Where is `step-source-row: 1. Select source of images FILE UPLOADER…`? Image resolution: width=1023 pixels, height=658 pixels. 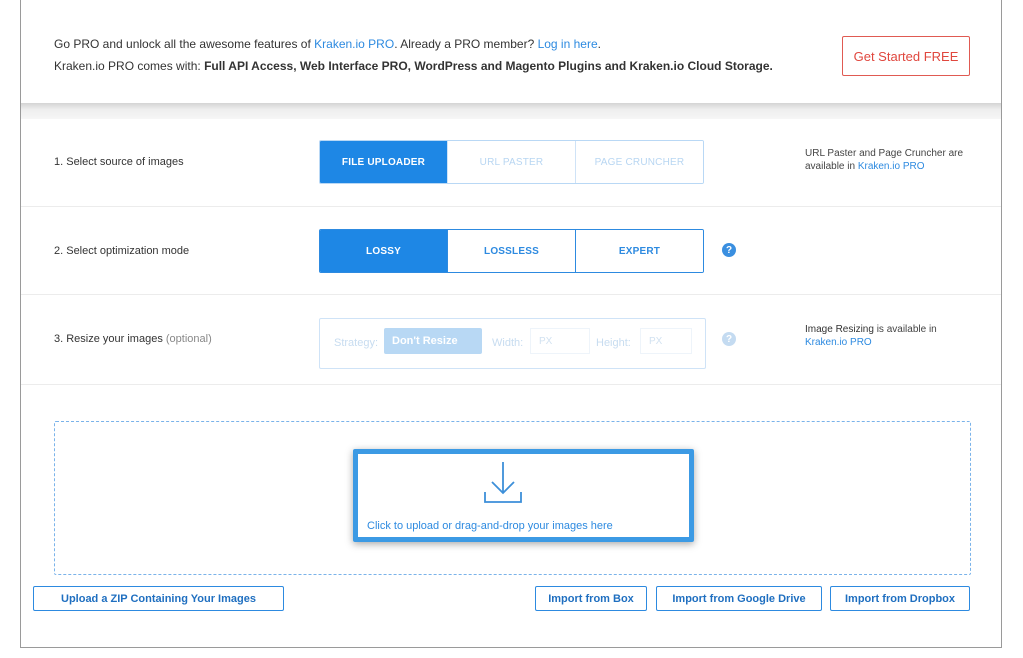
step-source-row: 1. Select source of images FILE UPLOADER… is located at coordinates (511, 163).